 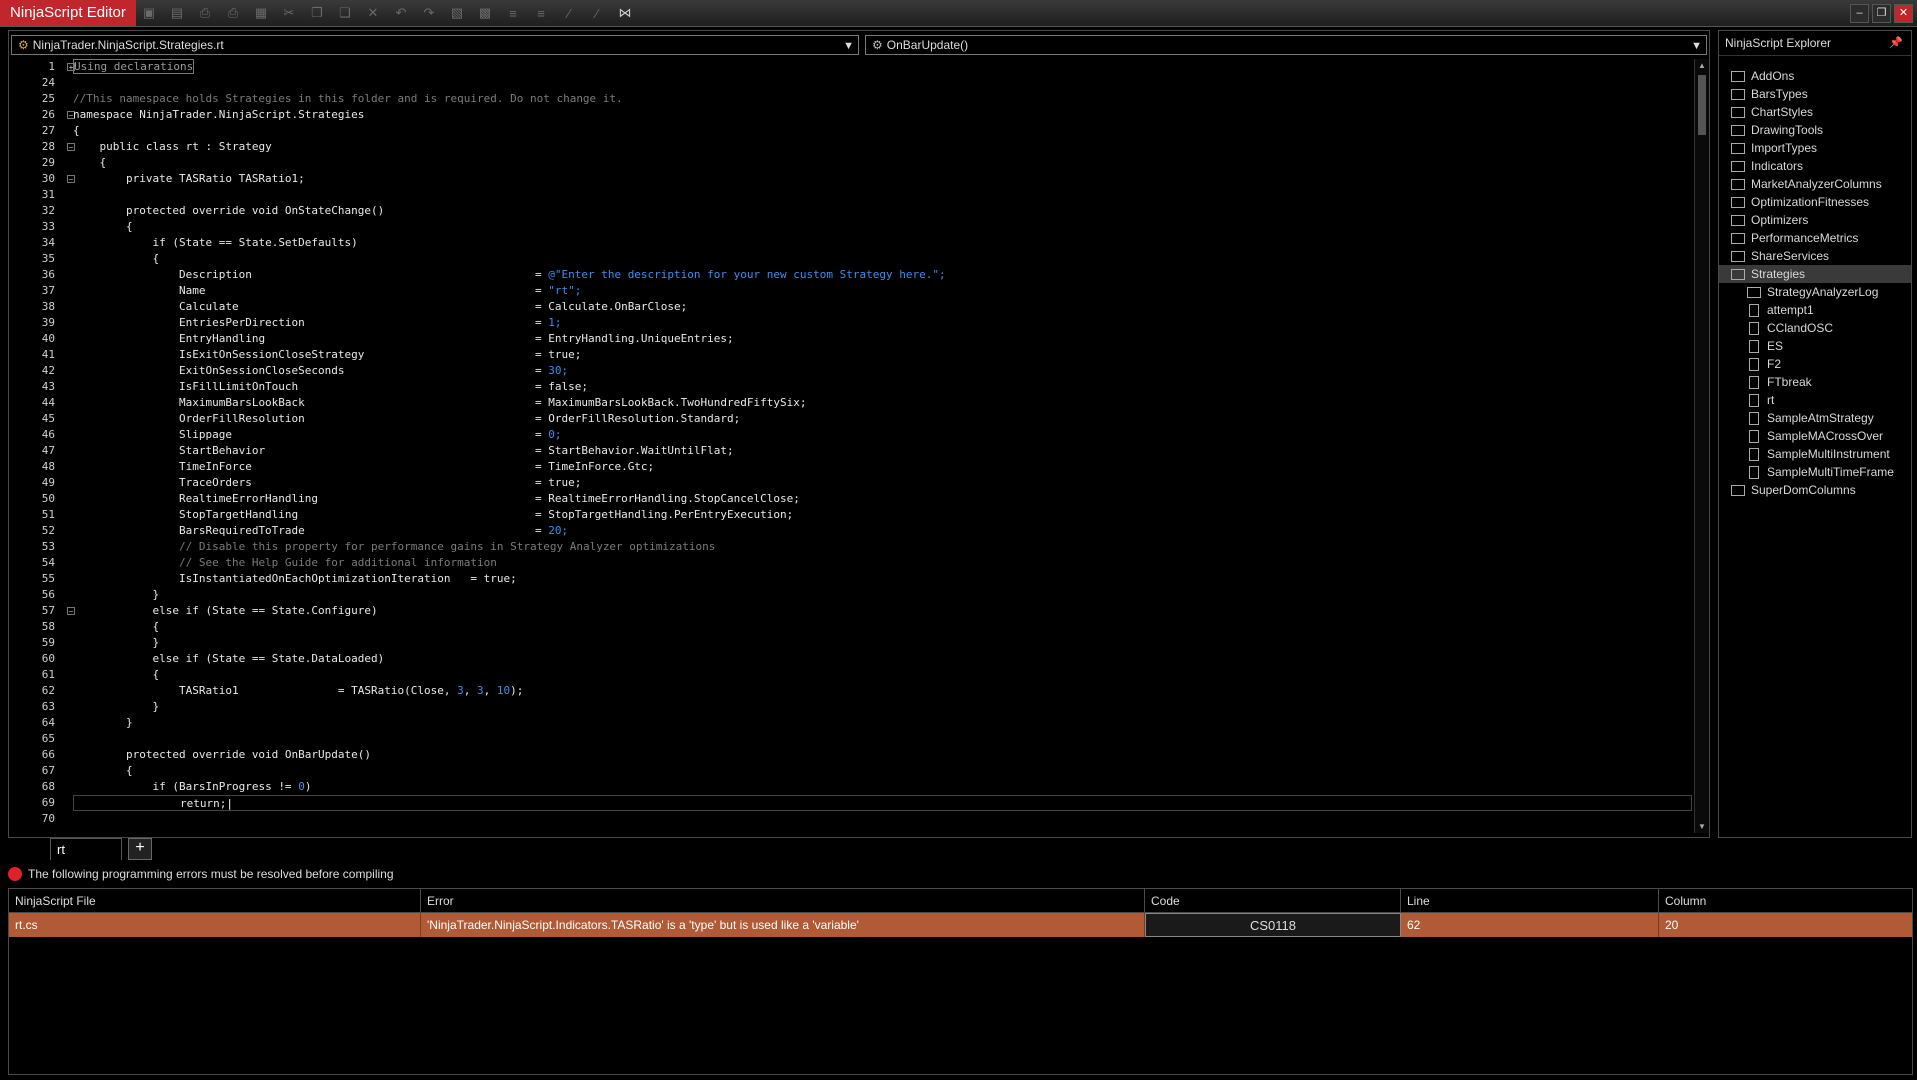 What do you see at coordinates (48, 130) in the screenshot?
I see `line-number: 27` at bounding box center [48, 130].